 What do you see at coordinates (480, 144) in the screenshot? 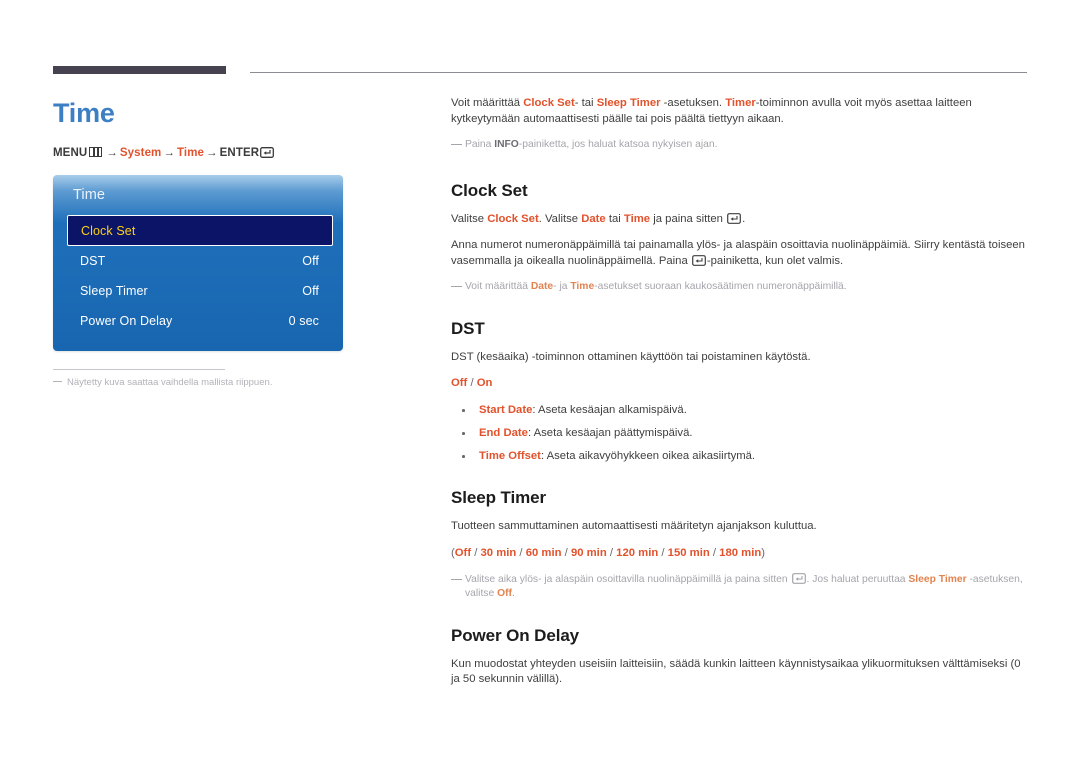
I see `intro-note-a: Paina` at bounding box center [480, 144].